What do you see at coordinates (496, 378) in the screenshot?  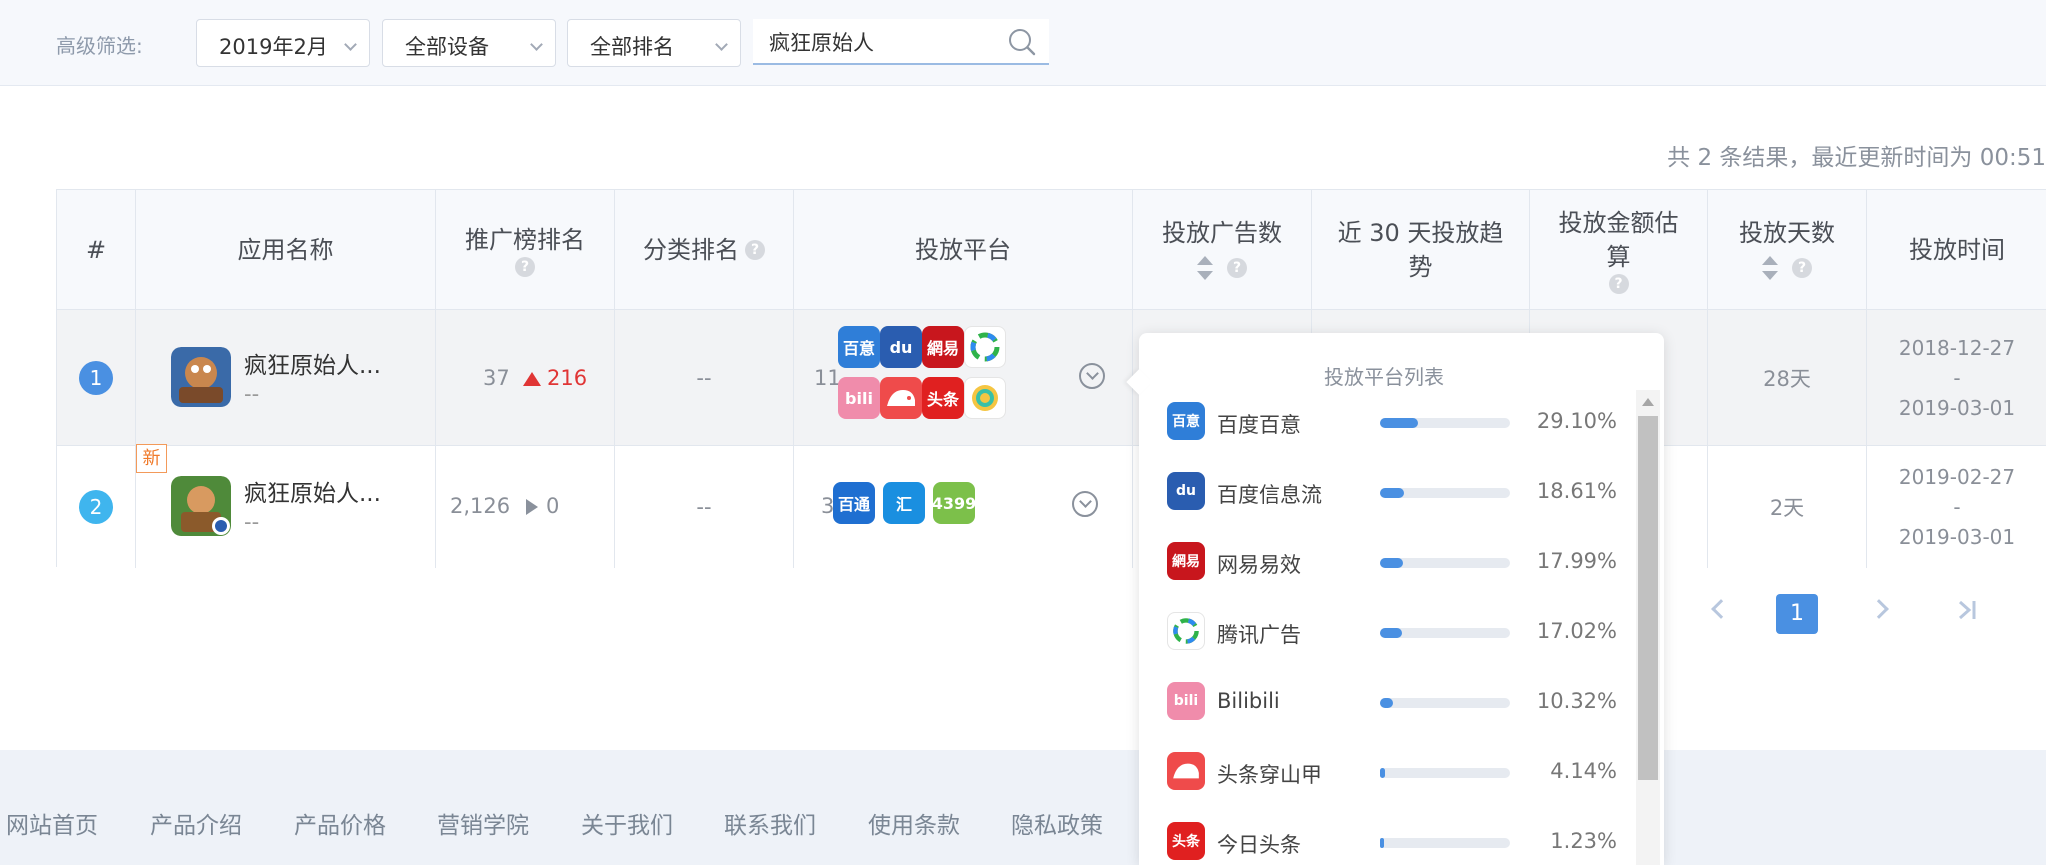 I see `promo-rank-value: 37` at bounding box center [496, 378].